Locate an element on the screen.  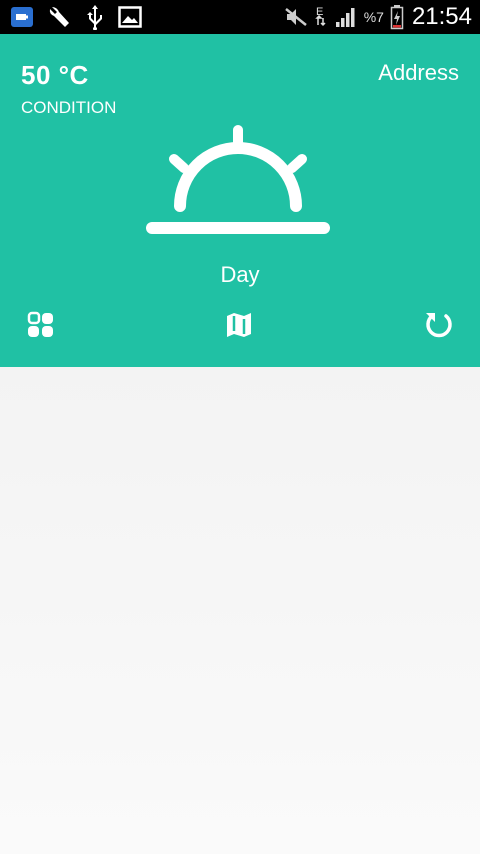
refresh-button is located at coordinates (439, 327).